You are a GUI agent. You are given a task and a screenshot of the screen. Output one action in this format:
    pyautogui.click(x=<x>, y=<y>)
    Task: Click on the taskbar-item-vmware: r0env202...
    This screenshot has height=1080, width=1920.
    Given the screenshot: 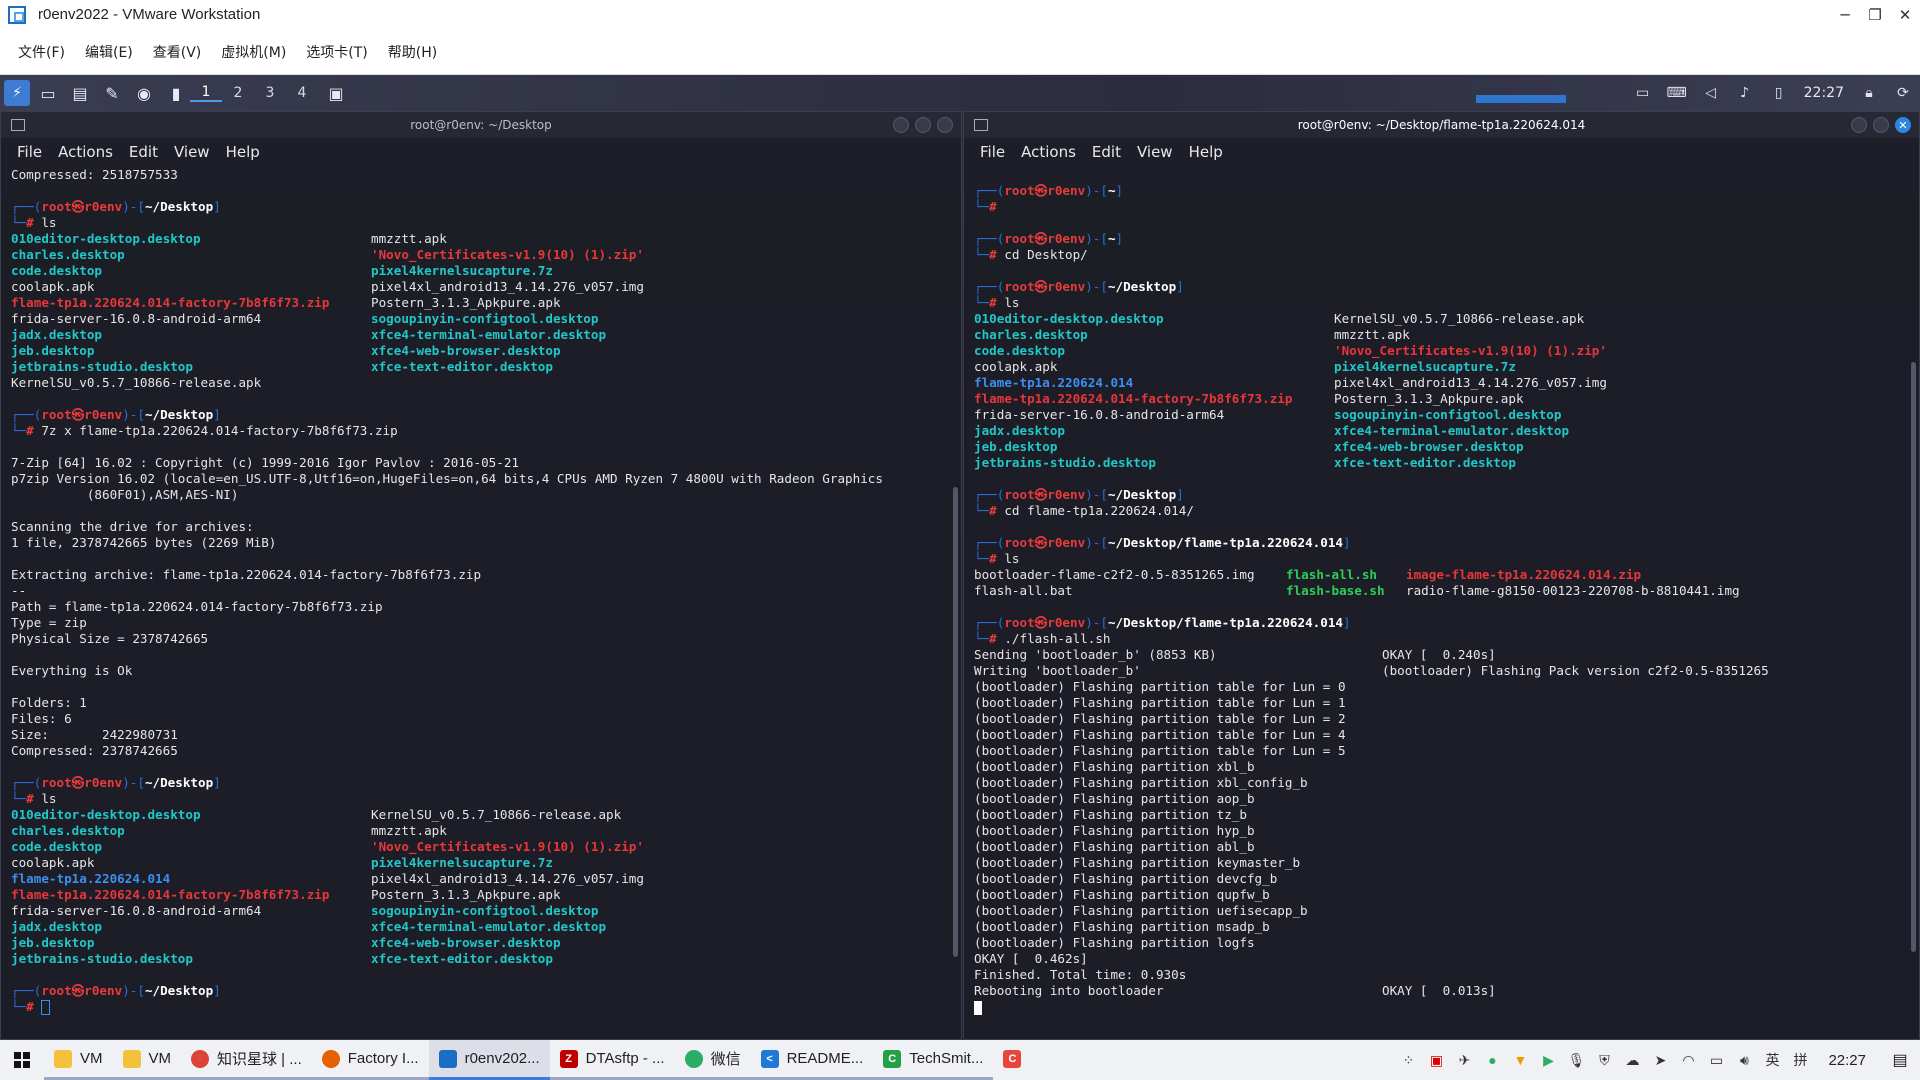 What is the action you would take?
    pyautogui.click(x=489, y=1060)
    